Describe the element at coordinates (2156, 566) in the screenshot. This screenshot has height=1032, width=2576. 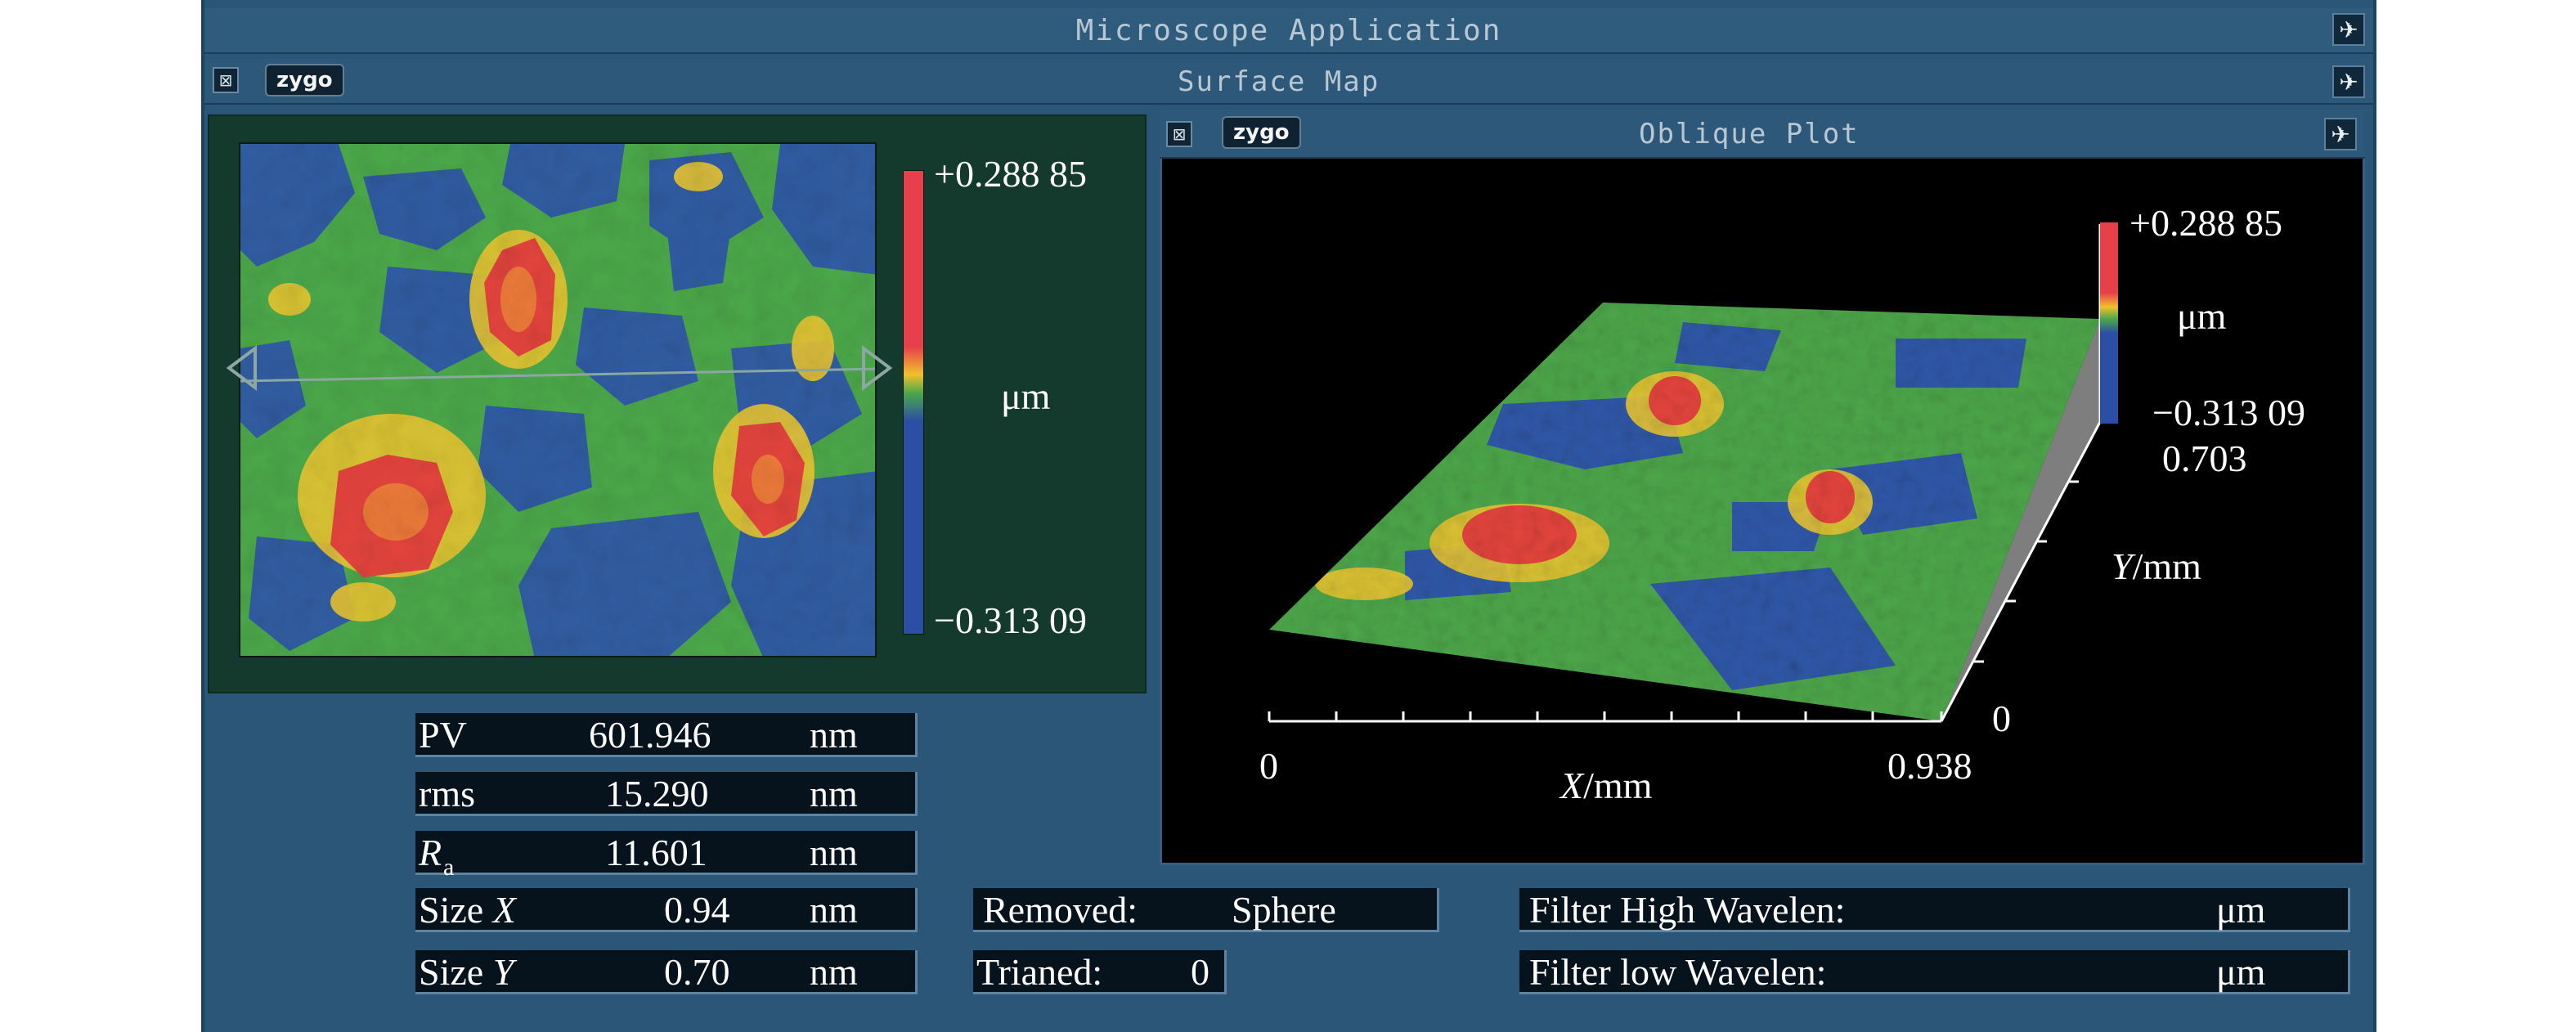
I see `y-axis-title: Y/mm` at that location.